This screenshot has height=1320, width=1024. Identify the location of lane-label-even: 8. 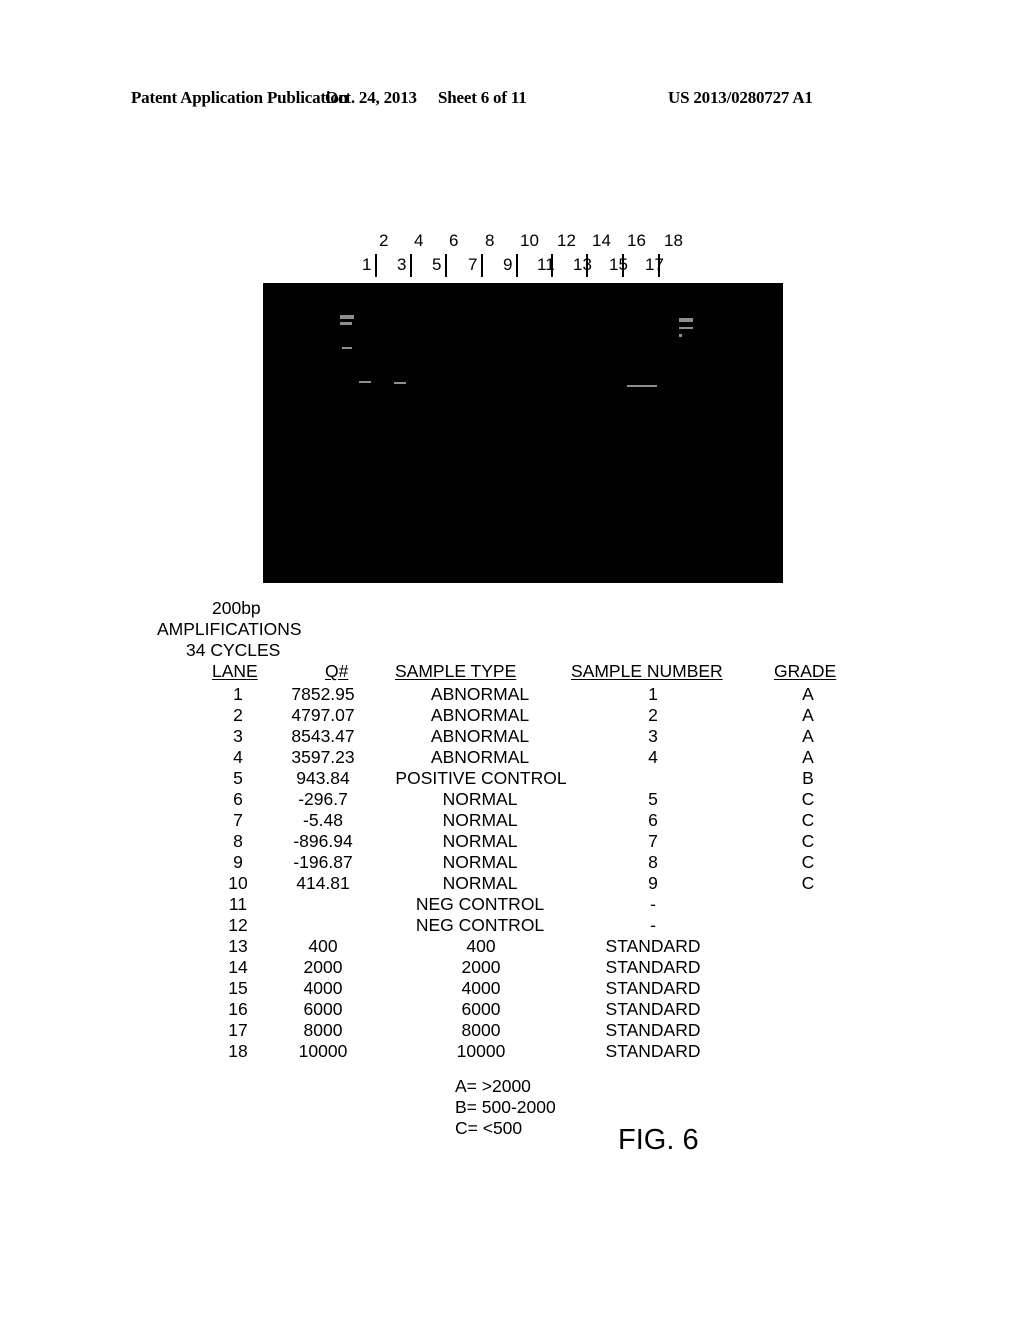
(490, 240).